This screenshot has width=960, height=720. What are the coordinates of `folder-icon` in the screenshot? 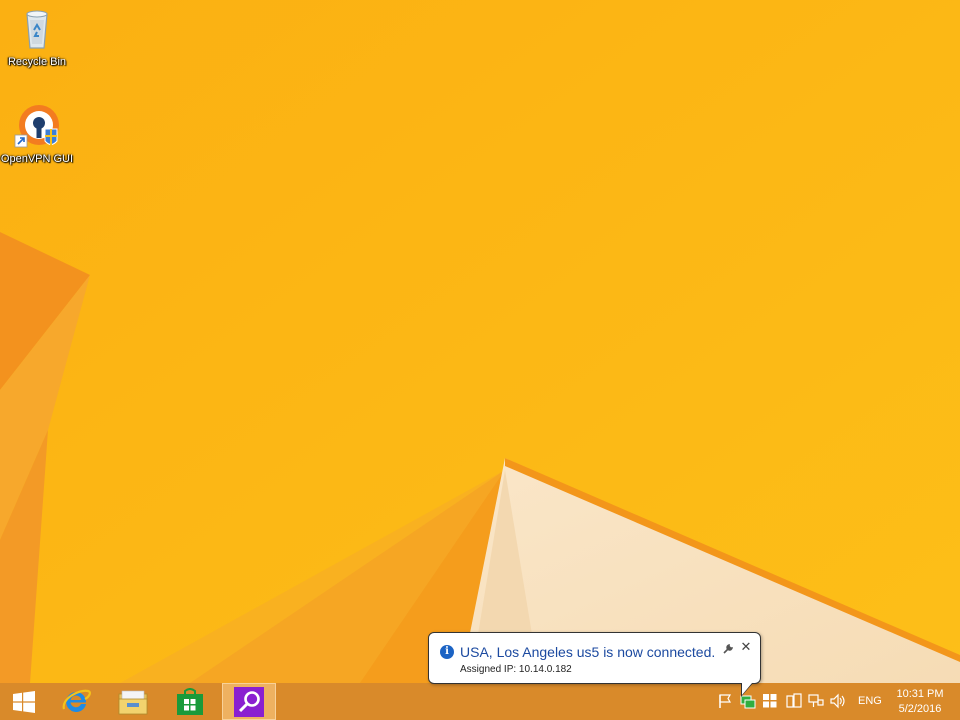 It's located at (133, 702).